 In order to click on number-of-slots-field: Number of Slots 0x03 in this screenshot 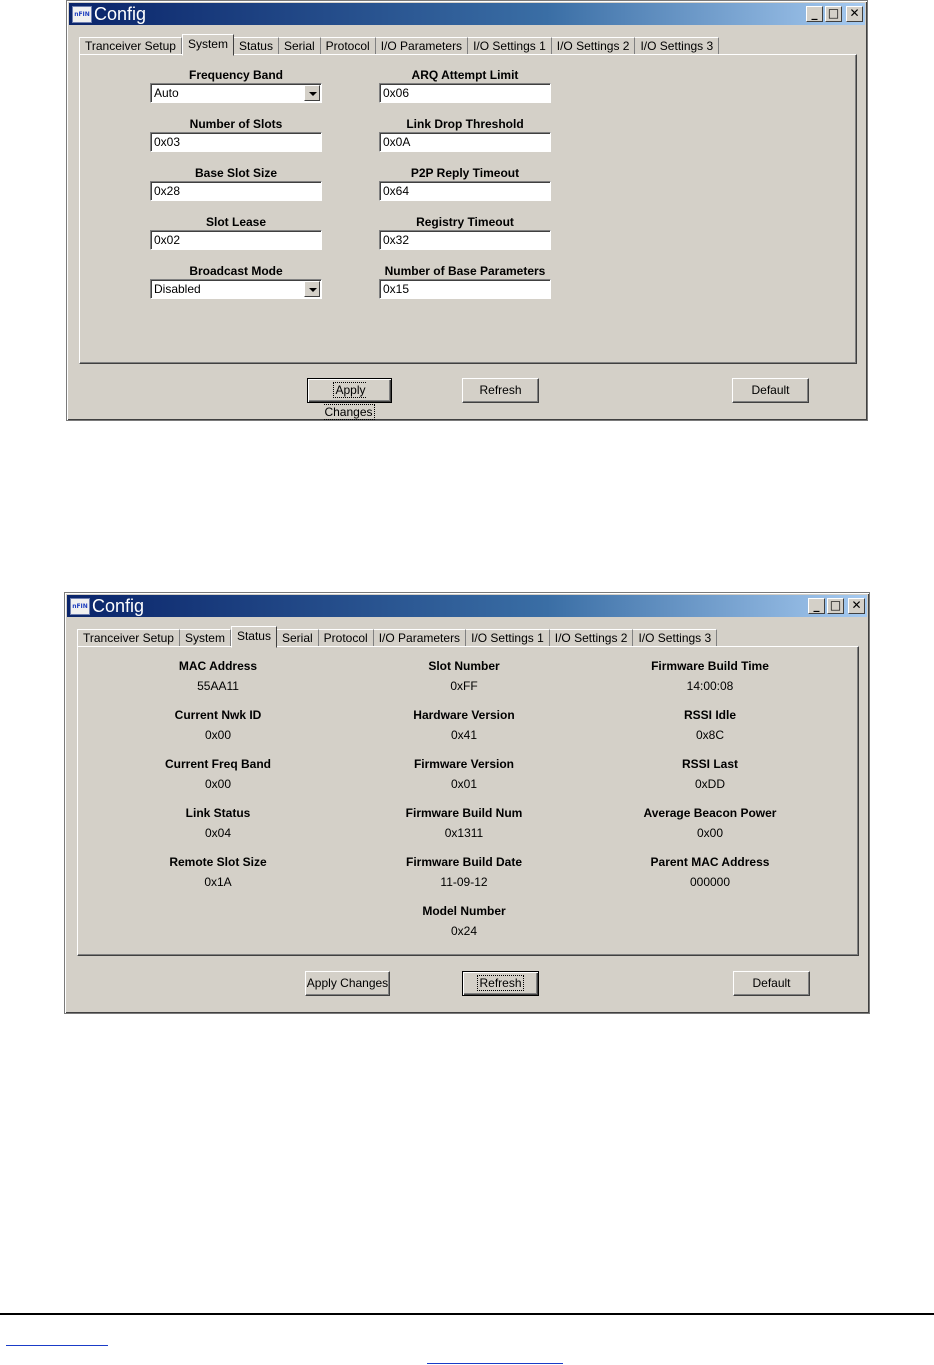, I will do `click(236, 134)`.